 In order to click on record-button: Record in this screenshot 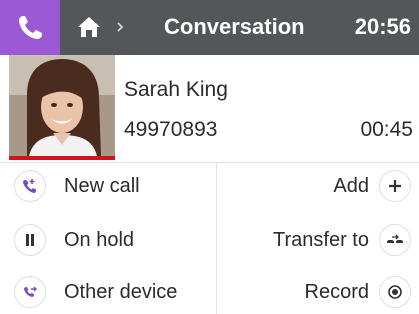, I will do `click(358, 292)`.